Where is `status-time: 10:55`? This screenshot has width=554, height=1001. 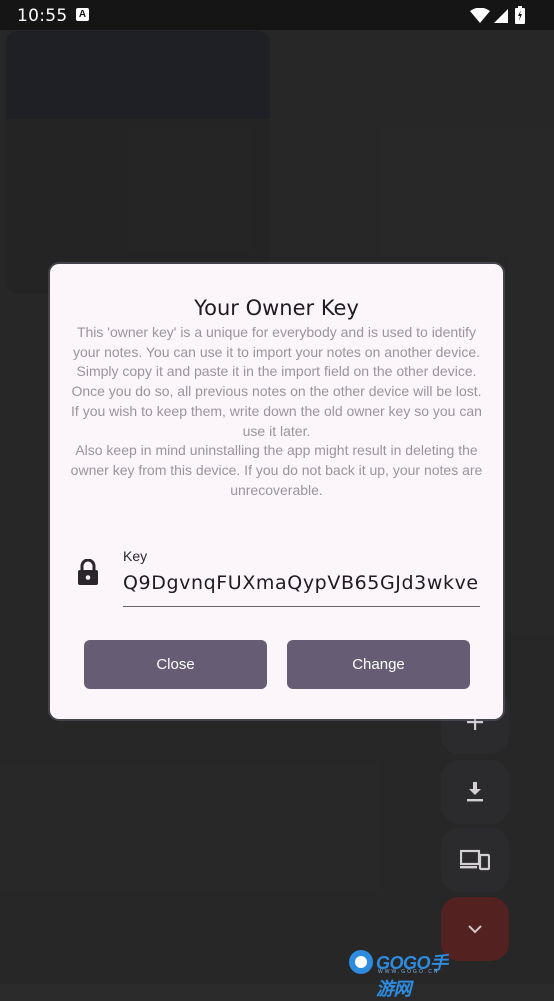 status-time: 10:55 is located at coordinates (42, 16).